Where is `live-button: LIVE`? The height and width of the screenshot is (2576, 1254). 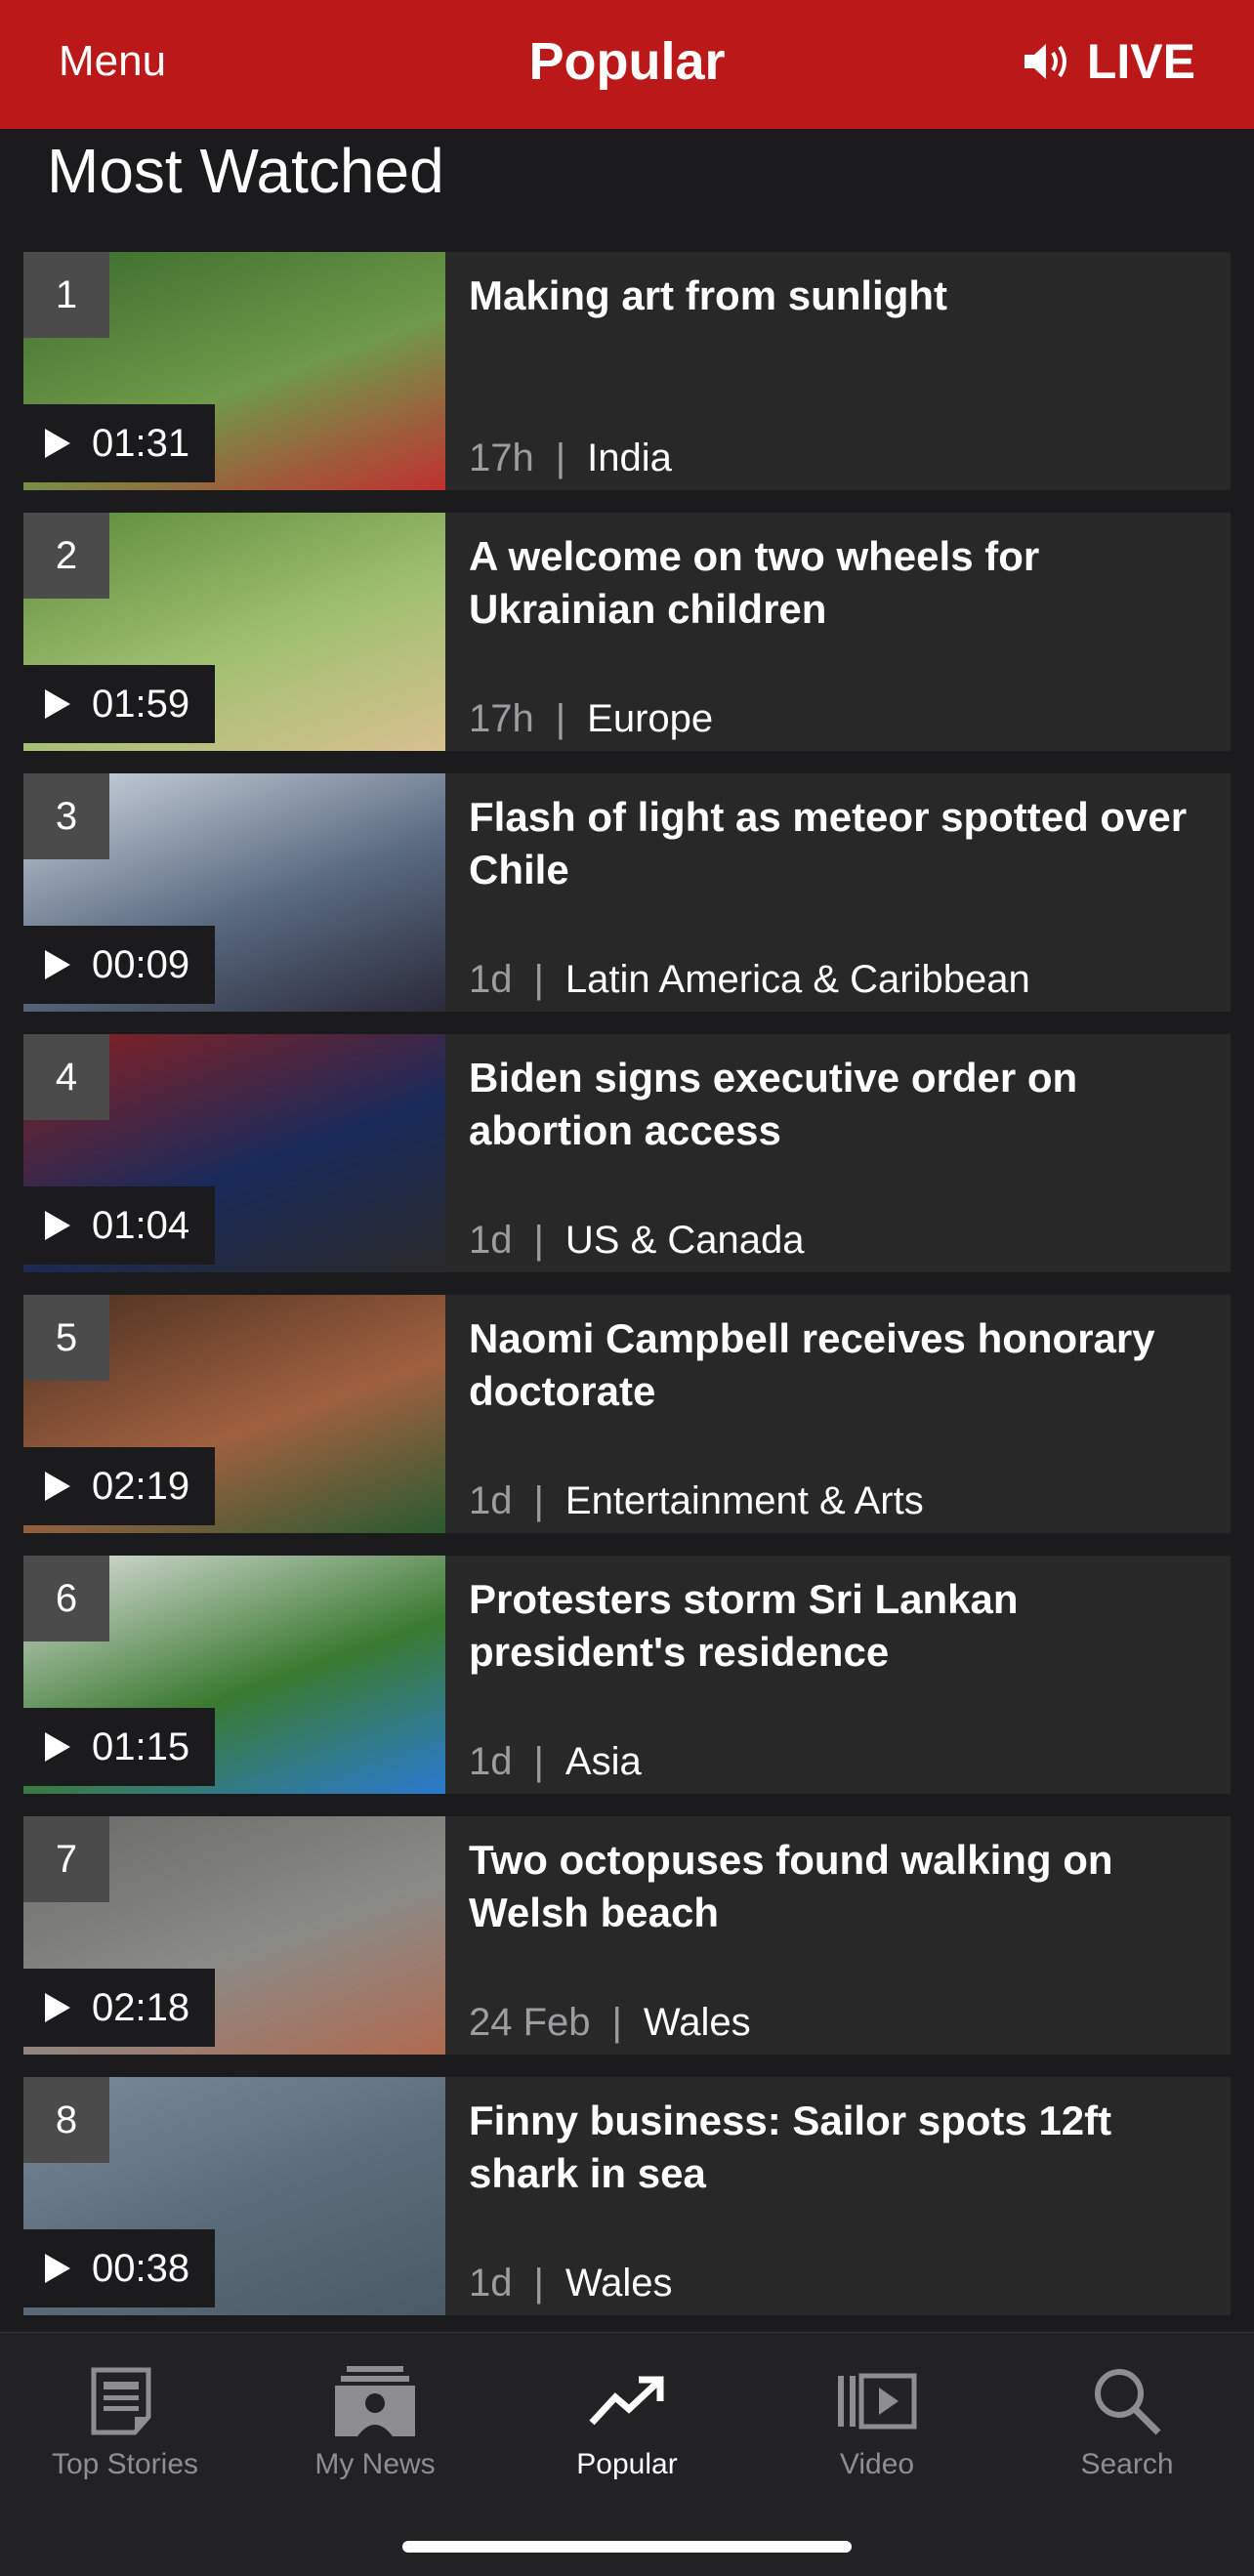 live-button: LIVE is located at coordinates (1109, 61).